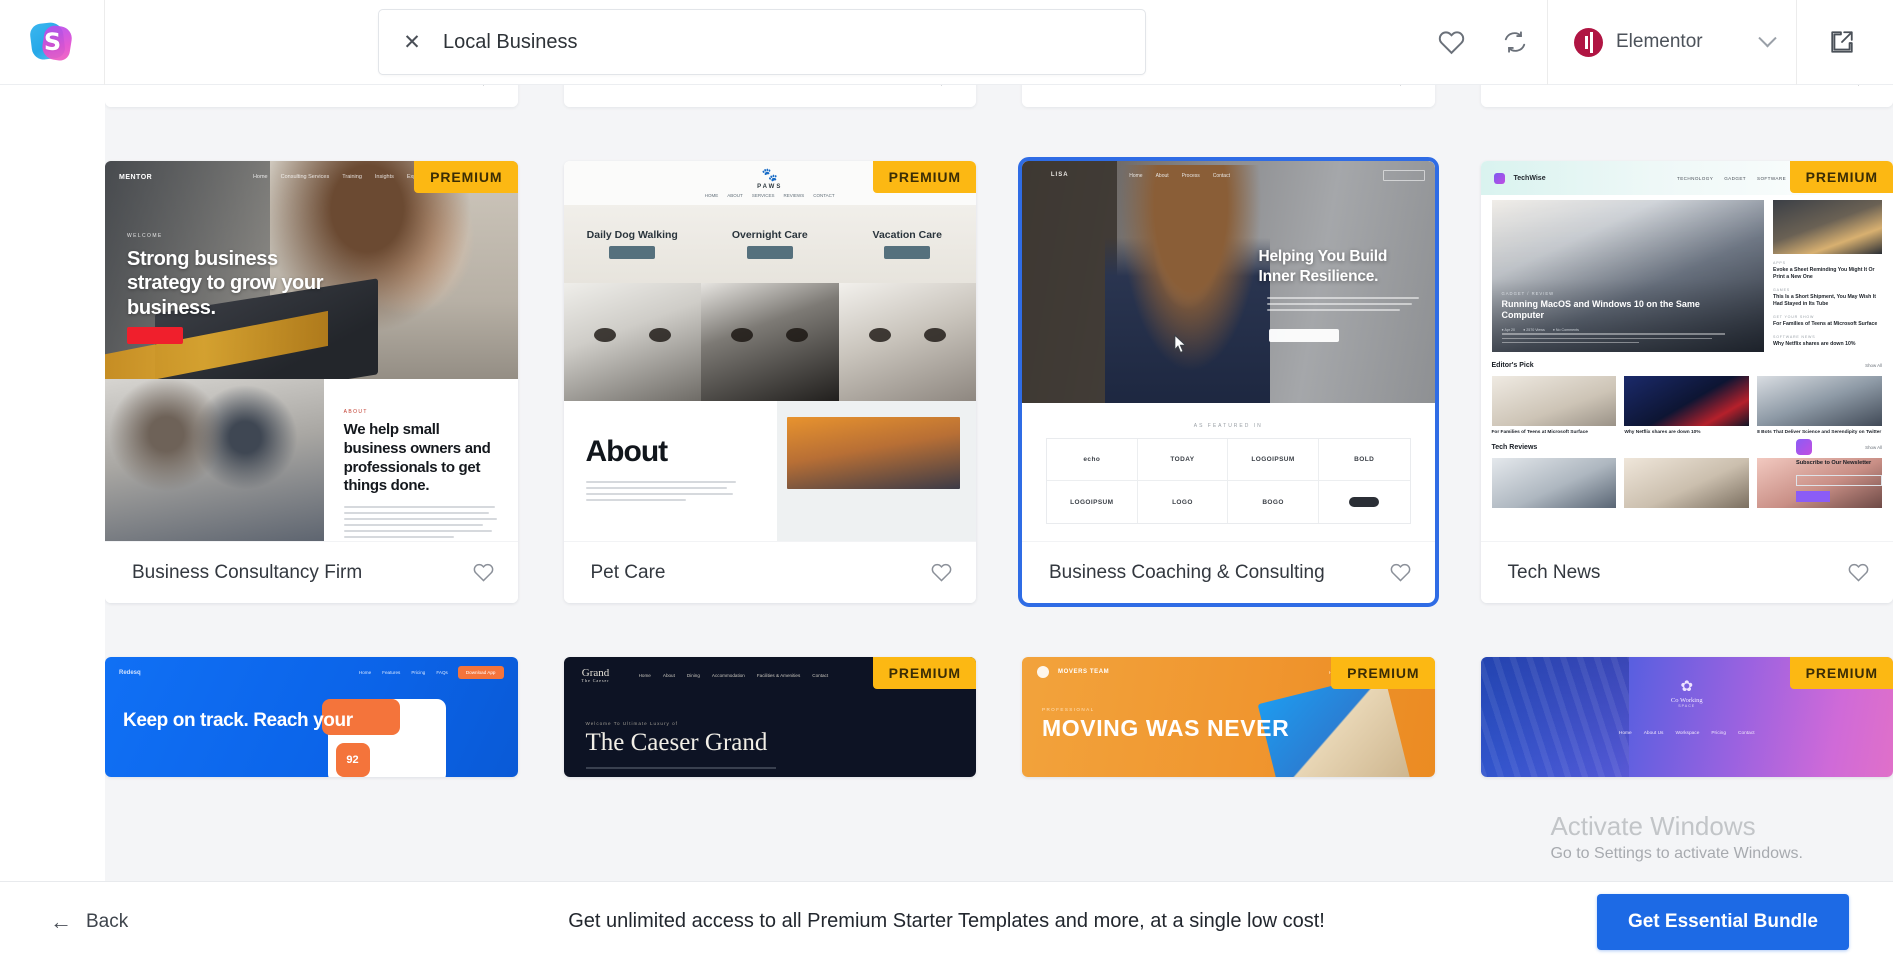 This screenshot has height=961, width=1893. Describe the element at coordinates (1568, 86) in the screenshot. I see `template-title: Digital Agency` at that location.